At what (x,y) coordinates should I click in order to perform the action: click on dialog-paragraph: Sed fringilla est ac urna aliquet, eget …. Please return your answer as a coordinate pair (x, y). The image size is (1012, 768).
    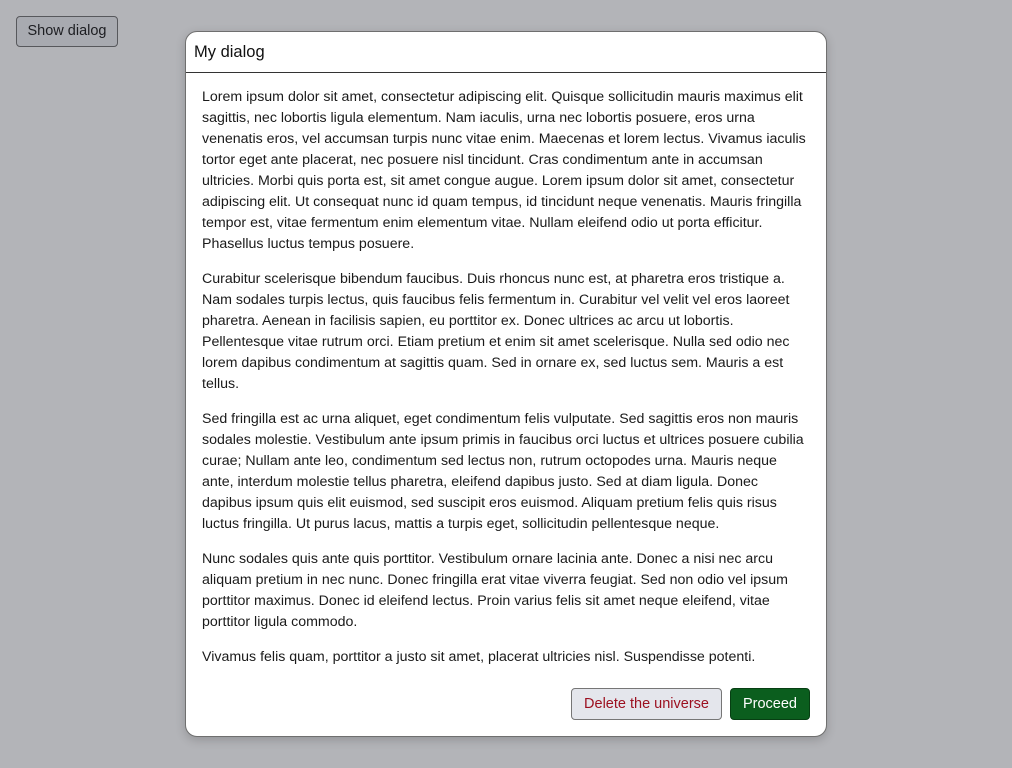
    Looking at the image, I should click on (503, 471).